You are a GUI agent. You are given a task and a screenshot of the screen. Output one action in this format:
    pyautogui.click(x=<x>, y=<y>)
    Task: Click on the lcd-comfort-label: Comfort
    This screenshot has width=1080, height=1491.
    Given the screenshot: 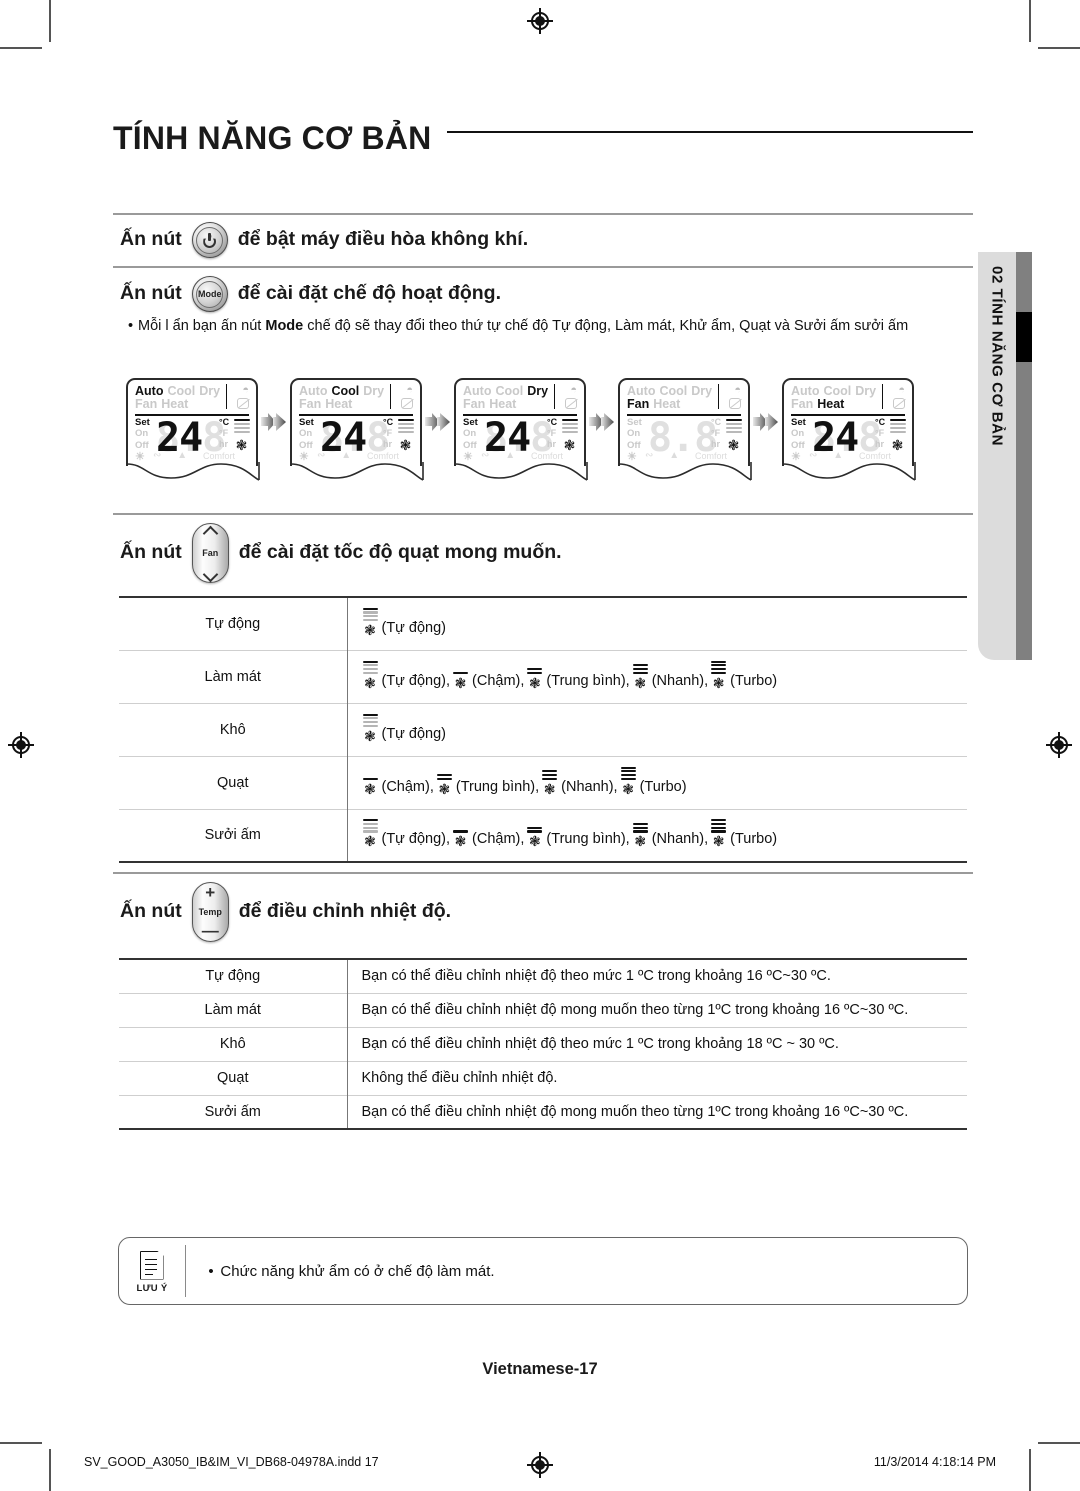 What is the action you would take?
    pyautogui.click(x=710, y=456)
    